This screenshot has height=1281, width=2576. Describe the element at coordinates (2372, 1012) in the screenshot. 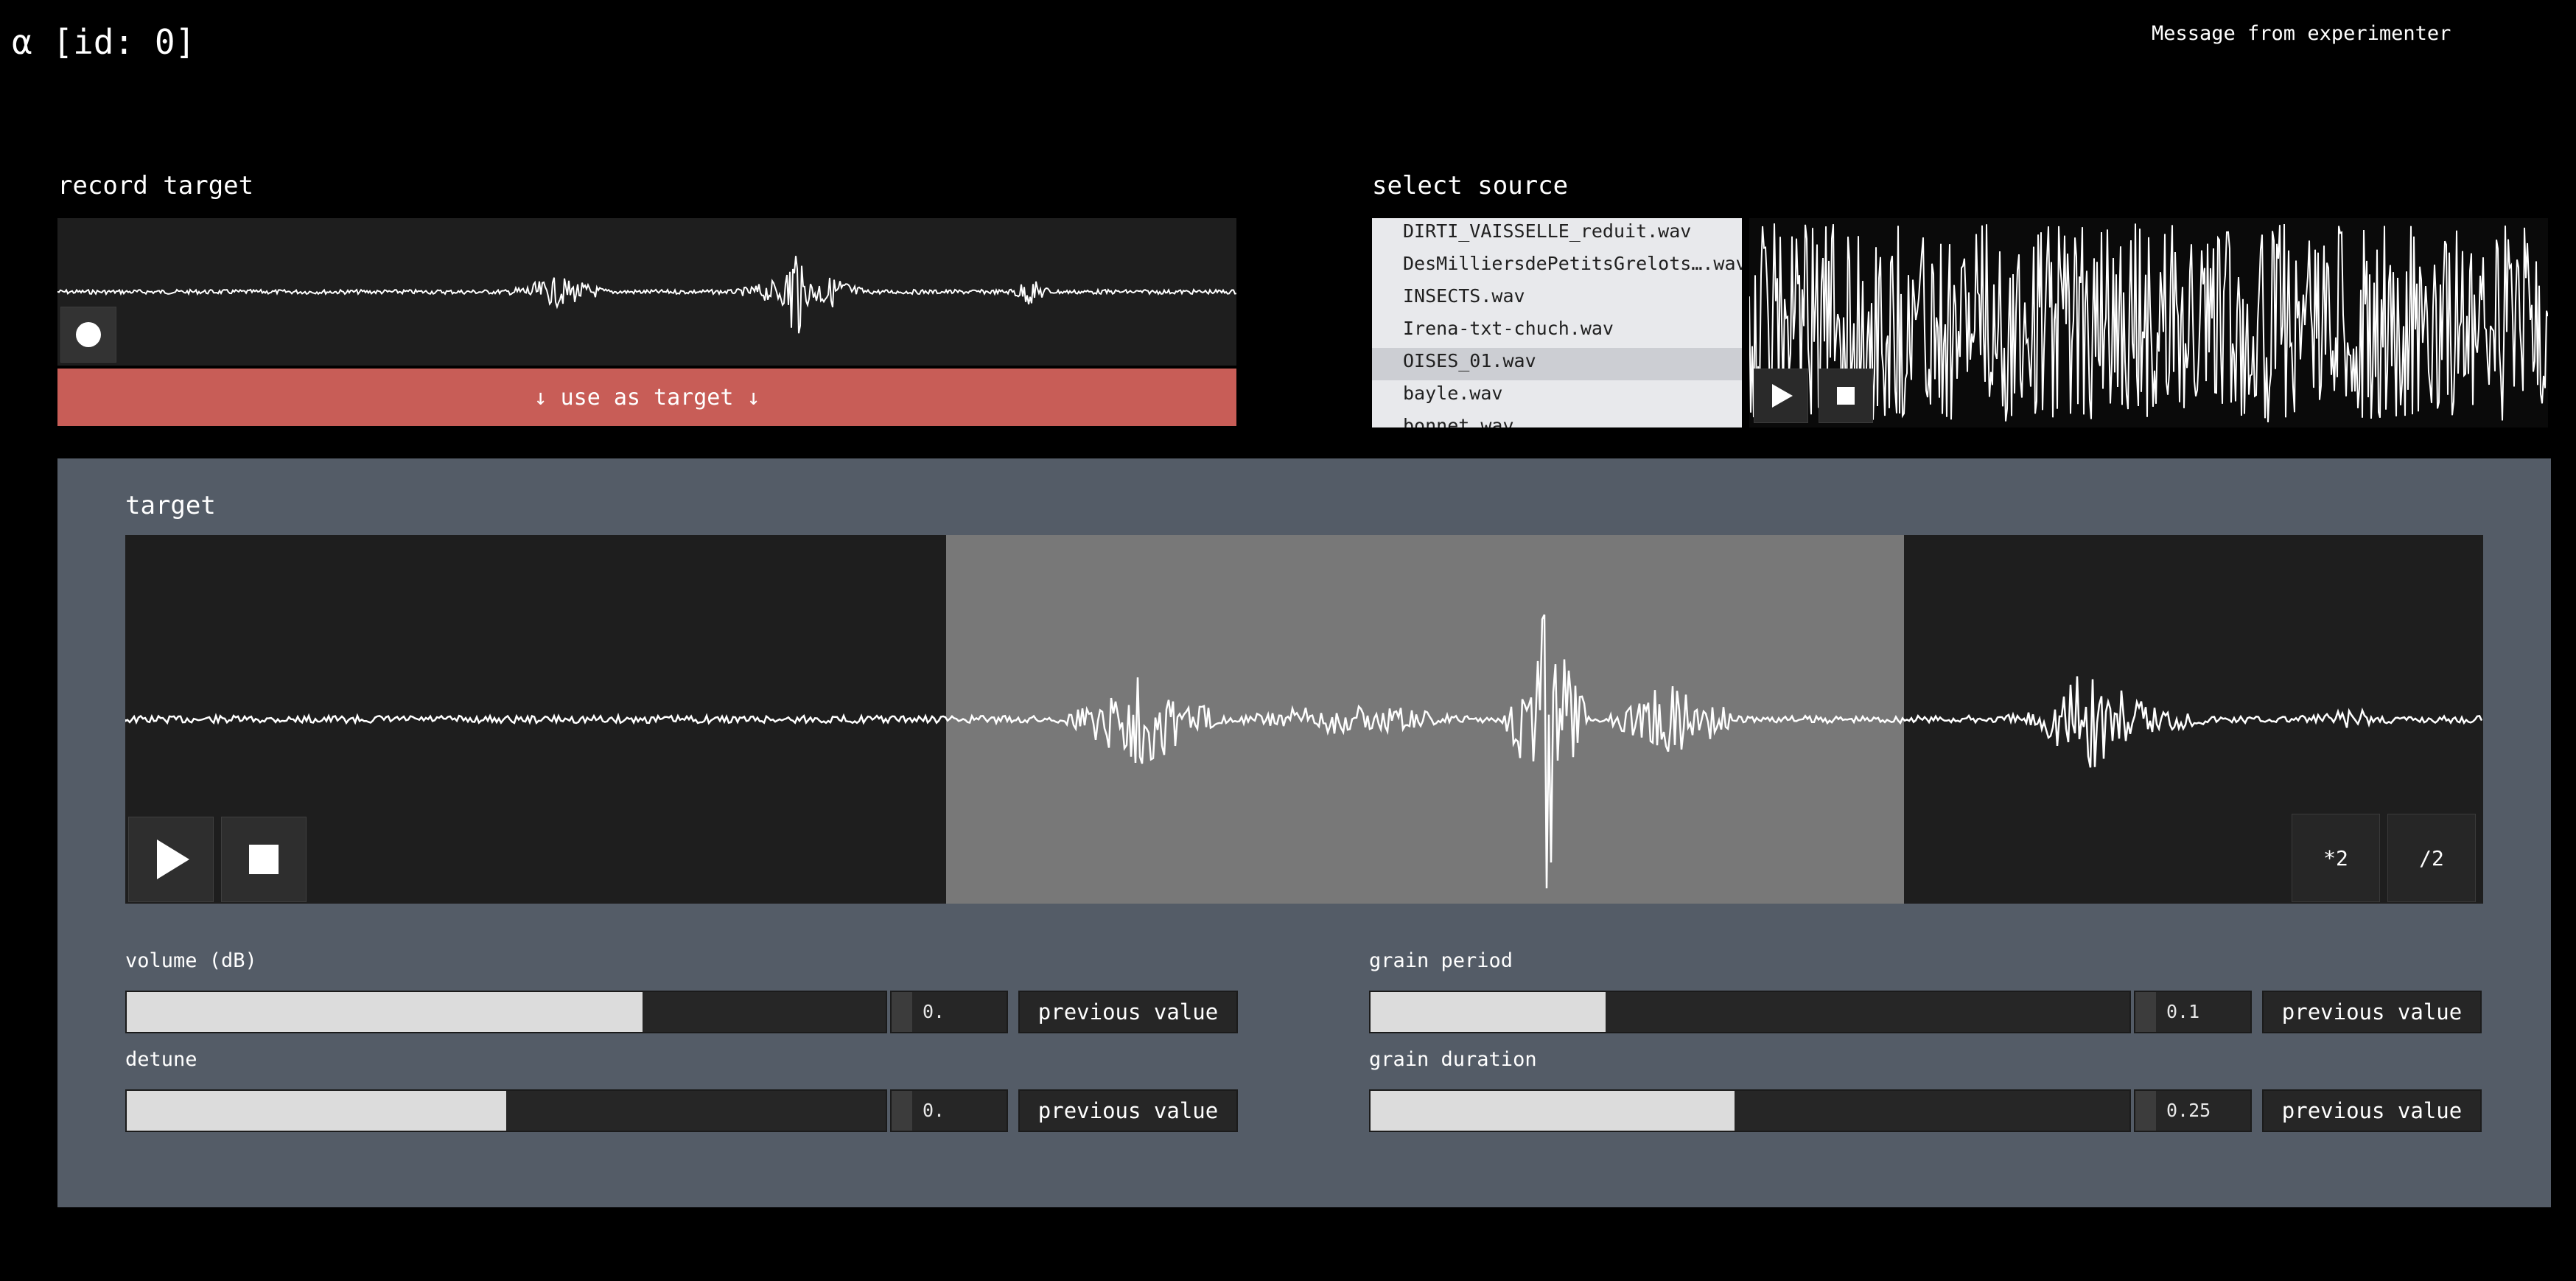

I see `grain-period-previous-value-button: previous value` at that location.